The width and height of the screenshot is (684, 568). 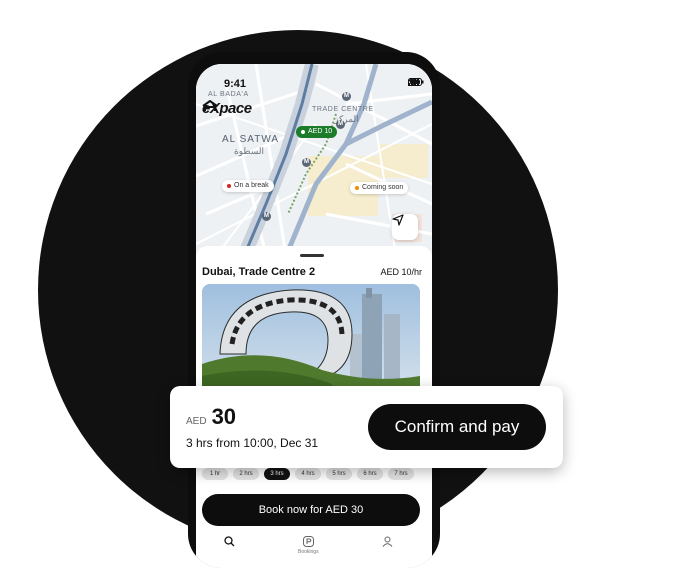 I want to click on map-label-trade-centre: TRADE CENTRE, so click(x=343, y=109).